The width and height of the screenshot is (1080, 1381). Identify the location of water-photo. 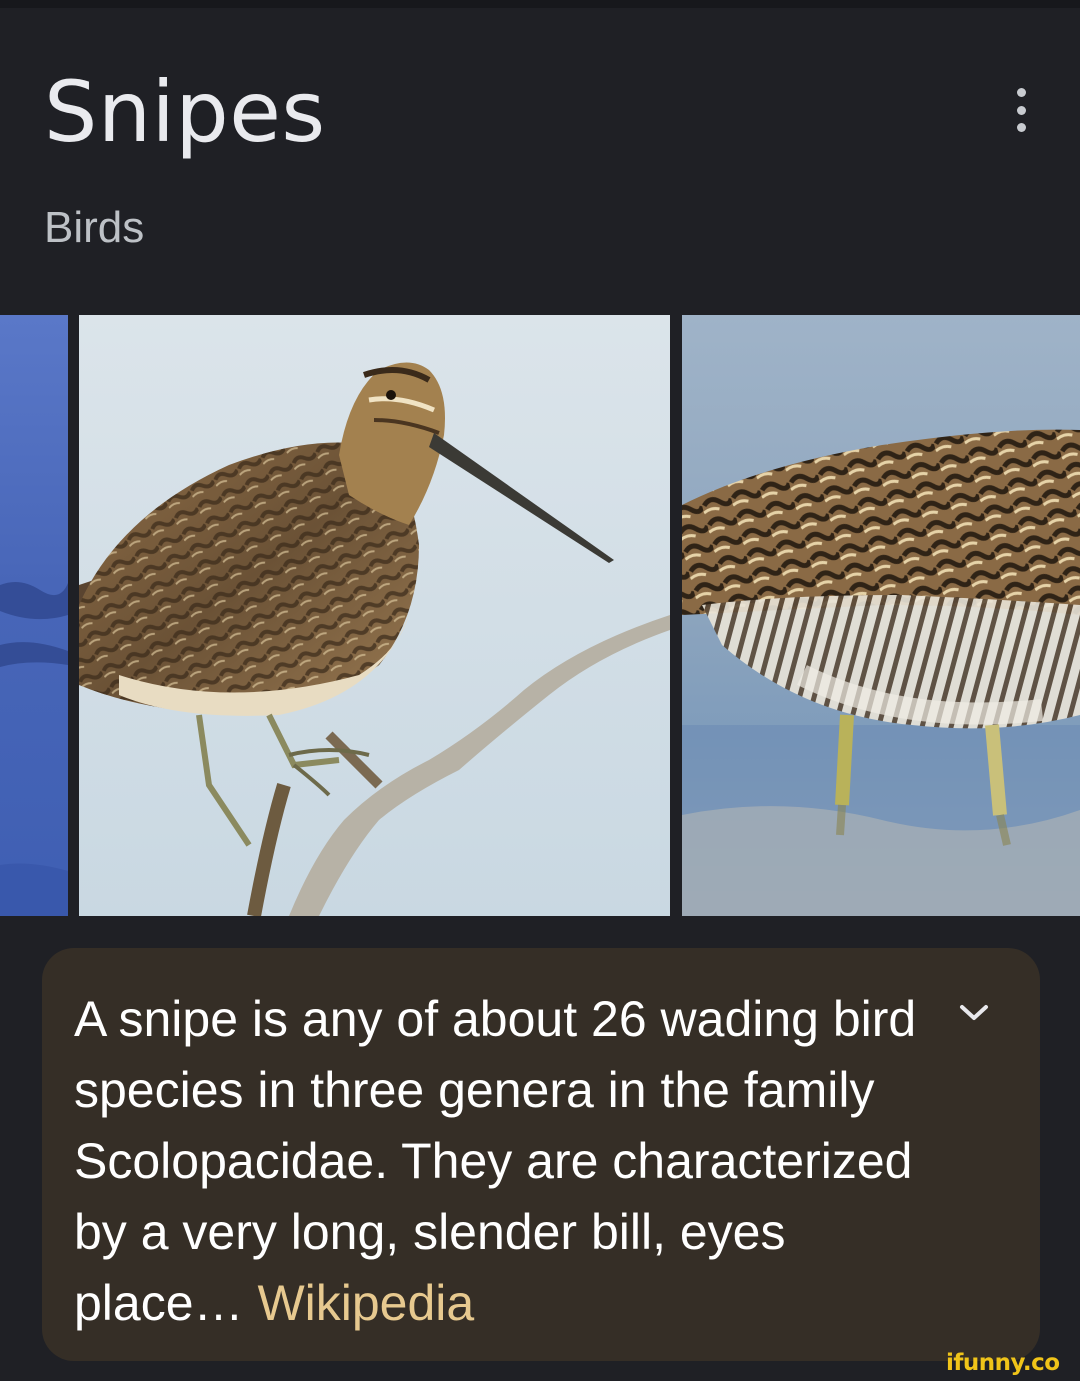
(34, 615).